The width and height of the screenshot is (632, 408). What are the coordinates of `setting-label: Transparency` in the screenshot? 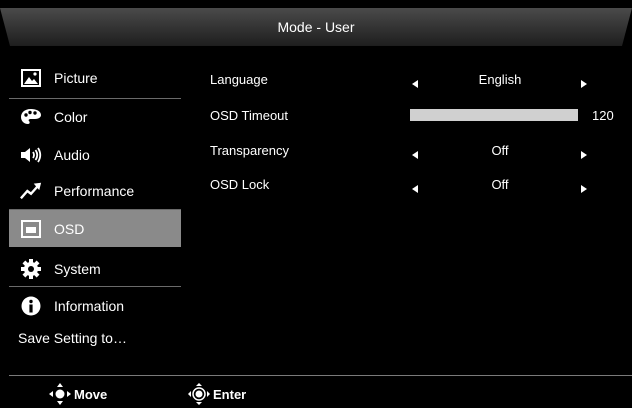 It's located at (249, 150).